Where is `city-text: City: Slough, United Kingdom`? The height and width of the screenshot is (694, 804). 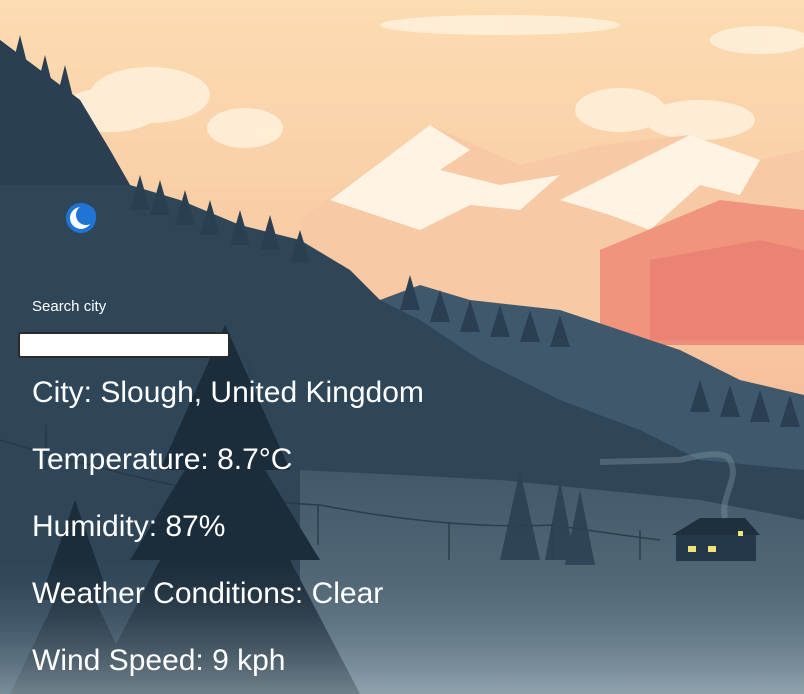 city-text: City: Slough, United Kingdom is located at coordinates (228, 392).